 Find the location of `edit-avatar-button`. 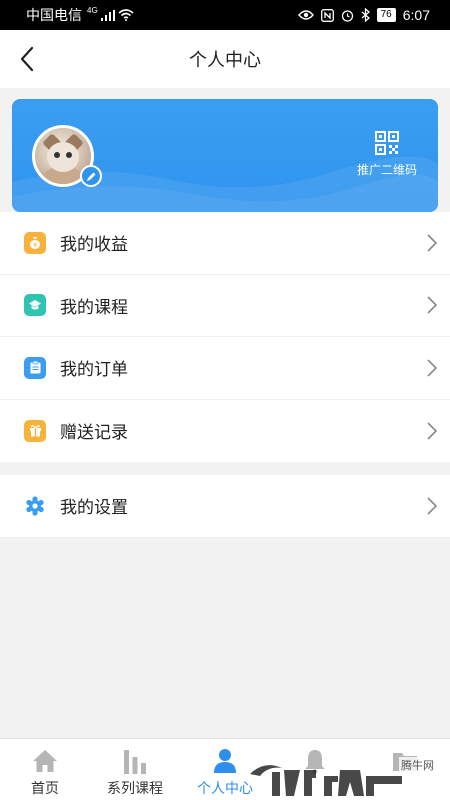

edit-avatar-button is located at coordinates (91, 176).